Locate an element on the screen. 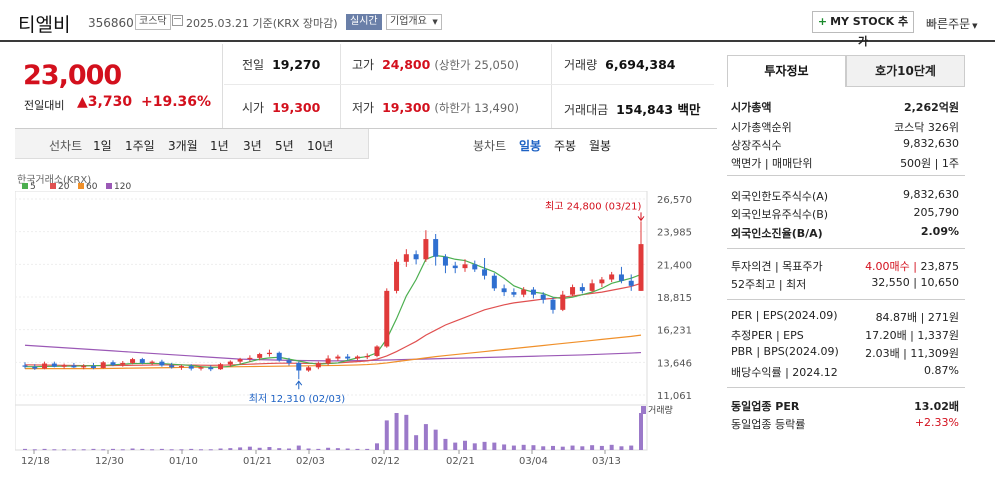 The height and width of the screenshot is (486, 995). low-annotation: 최저 12,310 (02/03) is located at coordinates (297, 399).